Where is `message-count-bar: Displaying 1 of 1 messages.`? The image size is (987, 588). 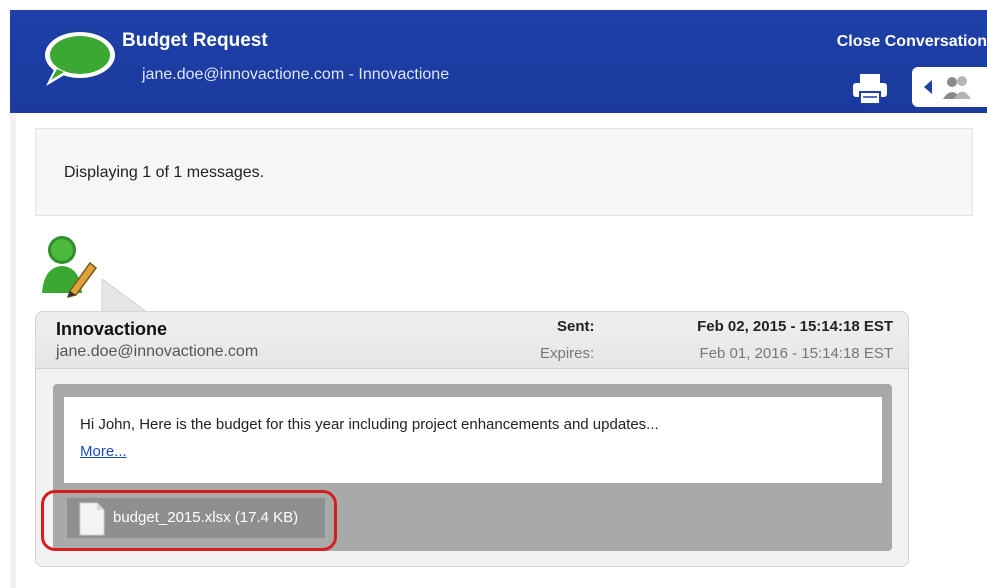
message-count-bar: Displaying 1 of 1 messages. is located at coordinates (504, 172).